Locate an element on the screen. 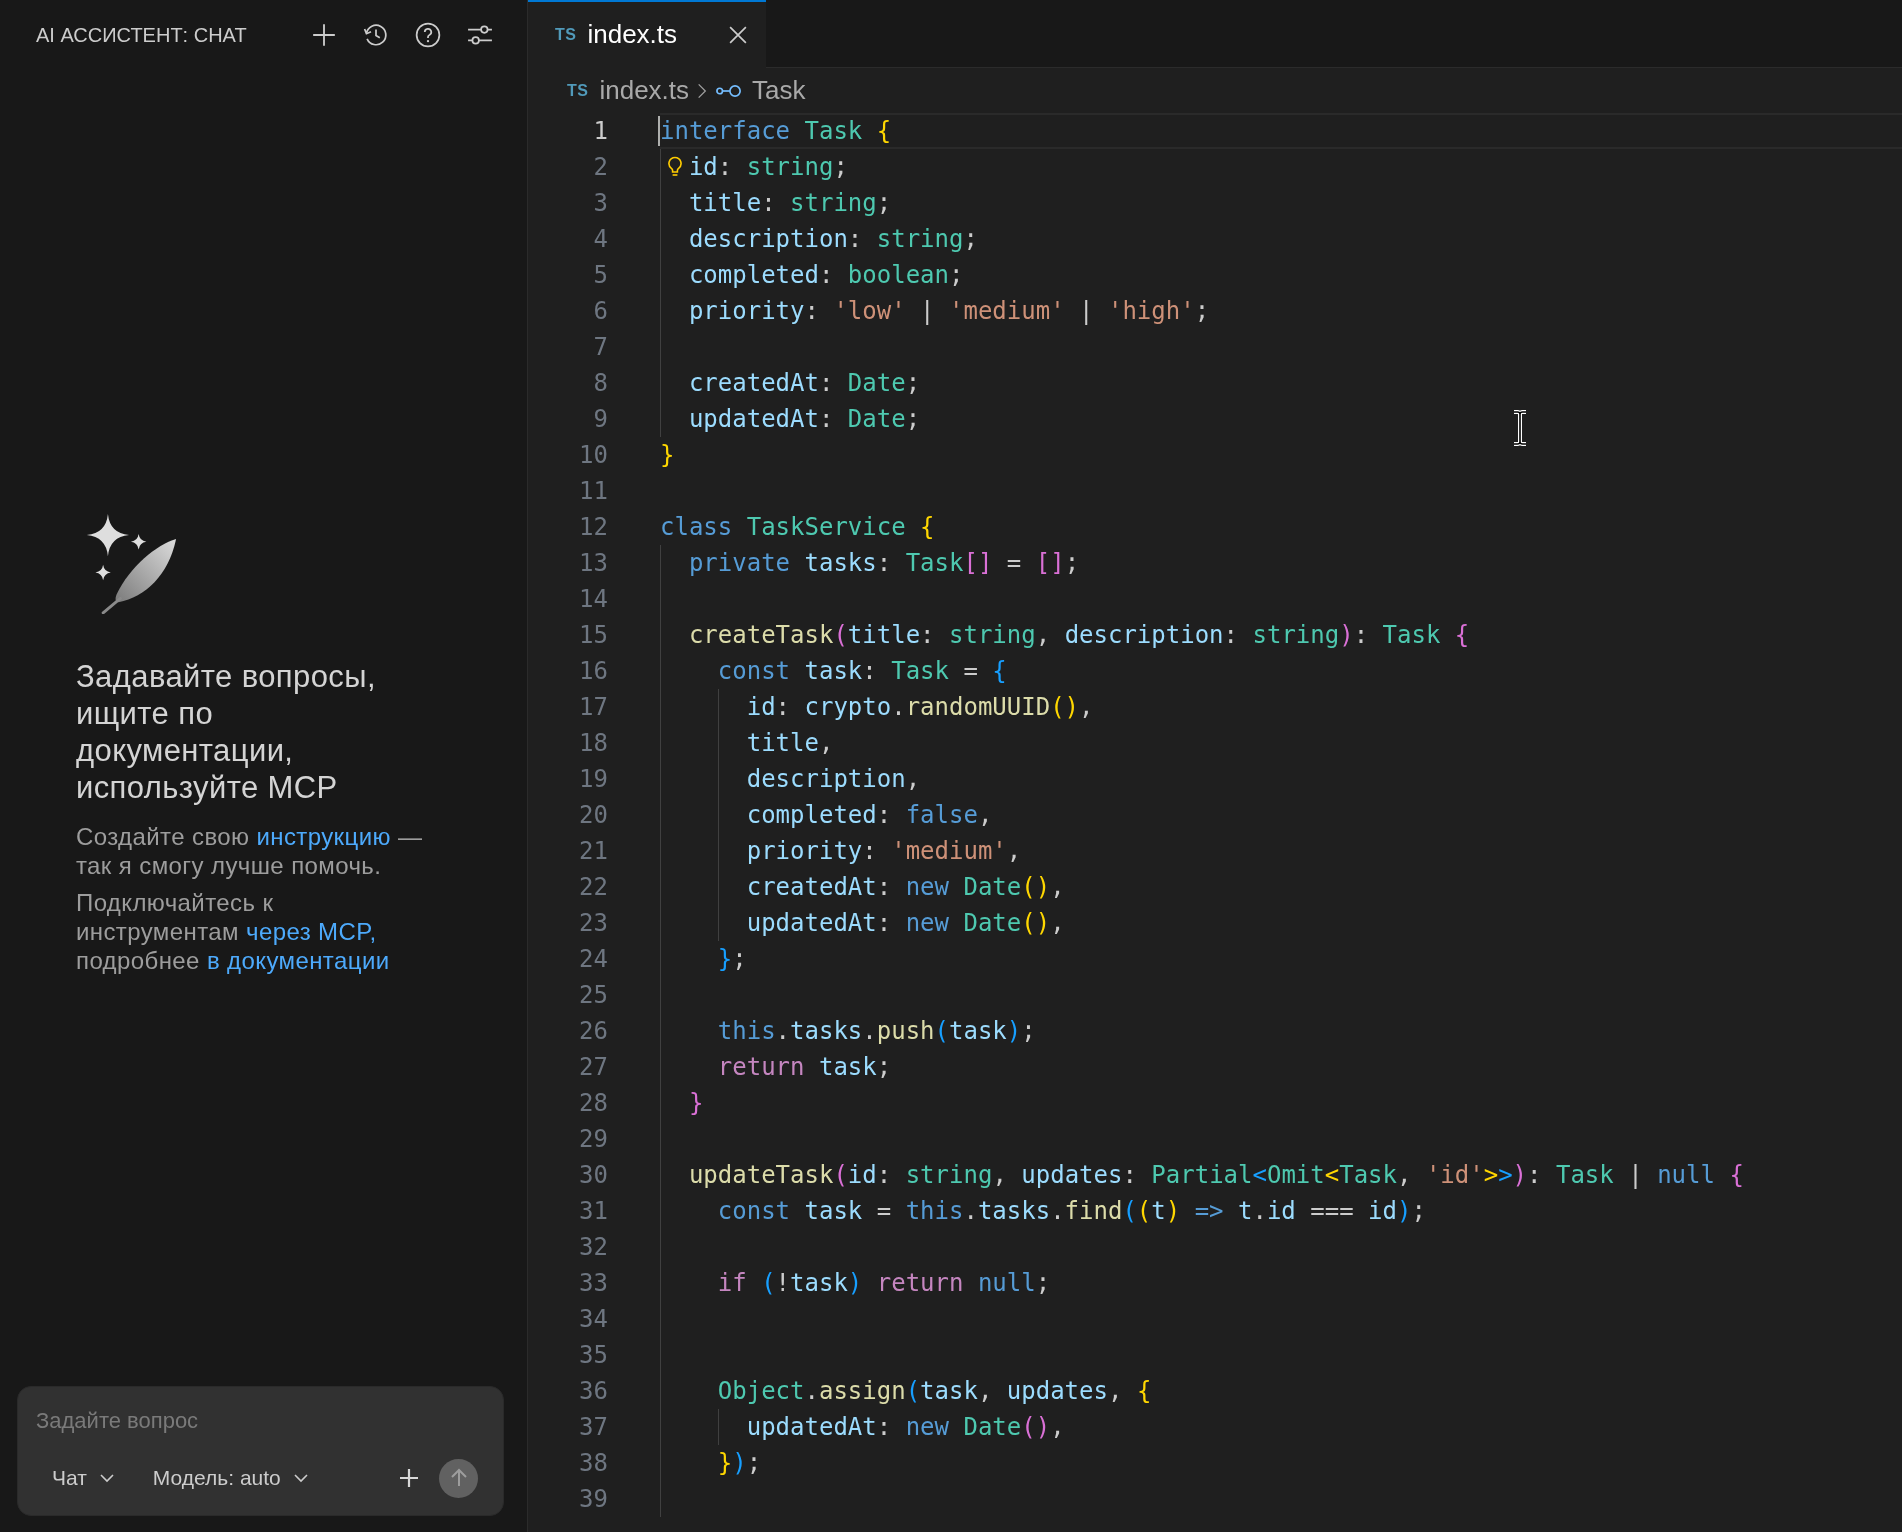 This screenshot has width=1902, height=1532. code-line: id: string; is located at coordinates (768, 167).